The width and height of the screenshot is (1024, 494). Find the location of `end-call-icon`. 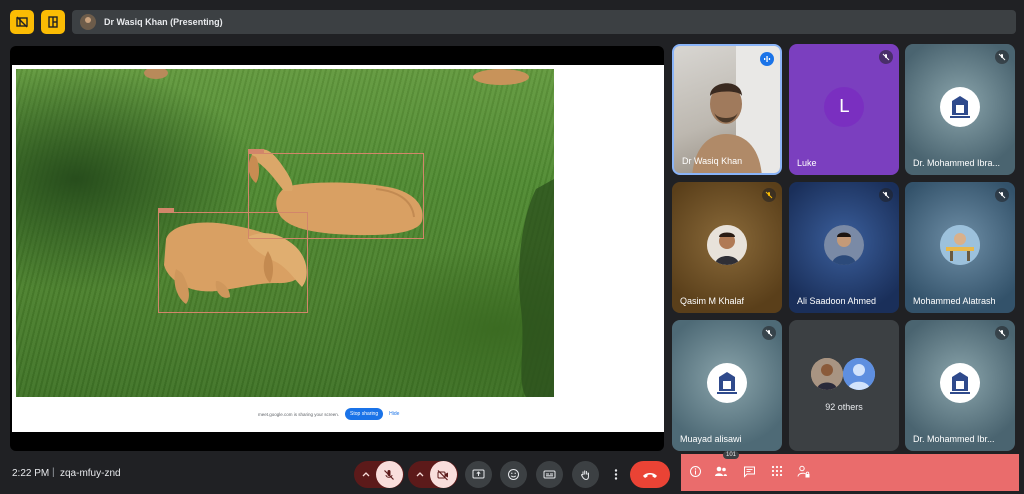

end-call-icon is located at coordinates (650, 475).